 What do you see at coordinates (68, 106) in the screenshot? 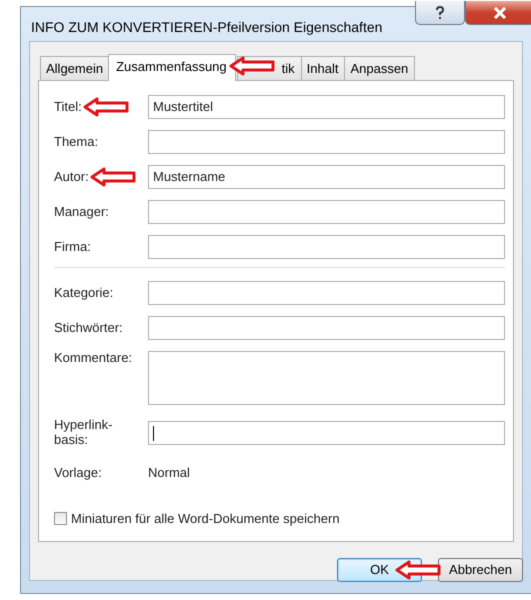
I see `field-label: Titel:` at bounding box center [68, 106].